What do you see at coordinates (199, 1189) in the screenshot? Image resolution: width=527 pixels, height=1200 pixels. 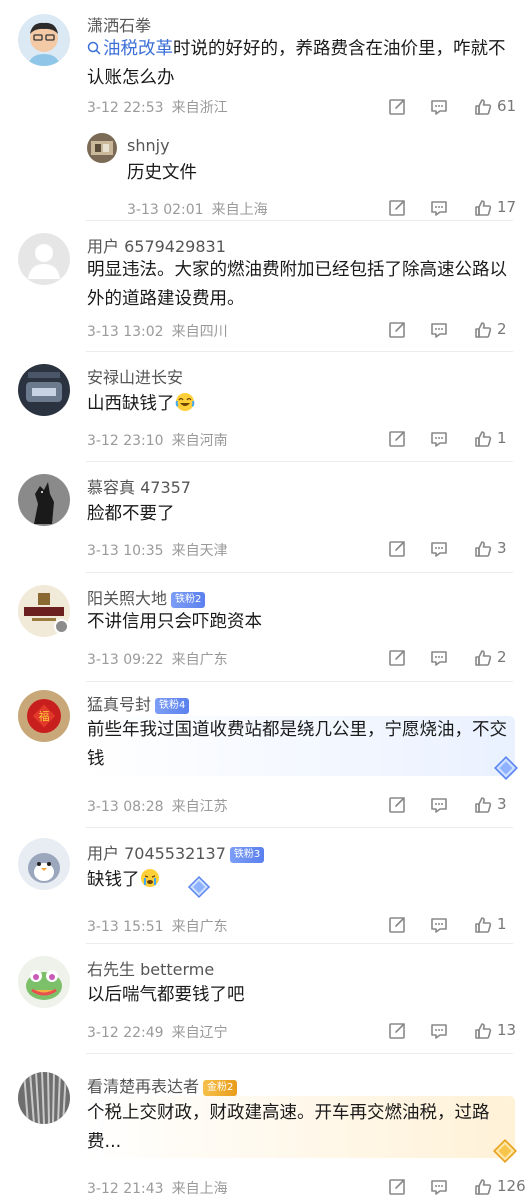 I see `comment-location: 来自上海` at bounding box center [199, 1189].